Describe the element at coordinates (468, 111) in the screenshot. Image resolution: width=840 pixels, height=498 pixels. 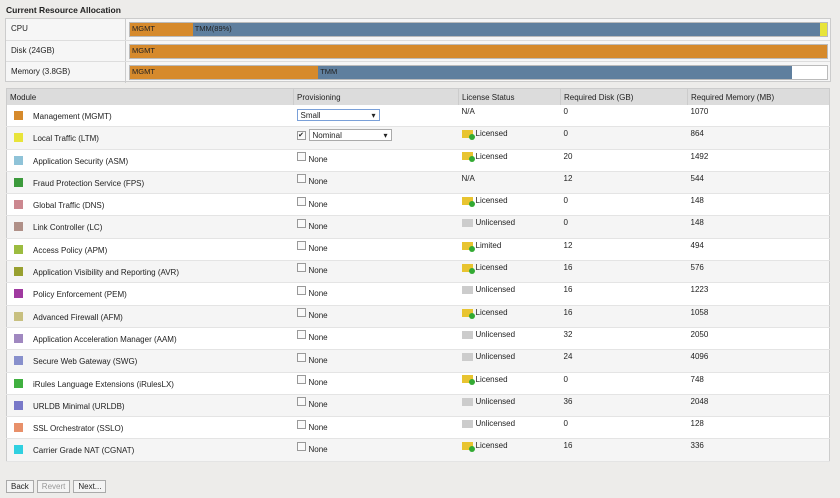
I see `license-status: N/A` at that location.